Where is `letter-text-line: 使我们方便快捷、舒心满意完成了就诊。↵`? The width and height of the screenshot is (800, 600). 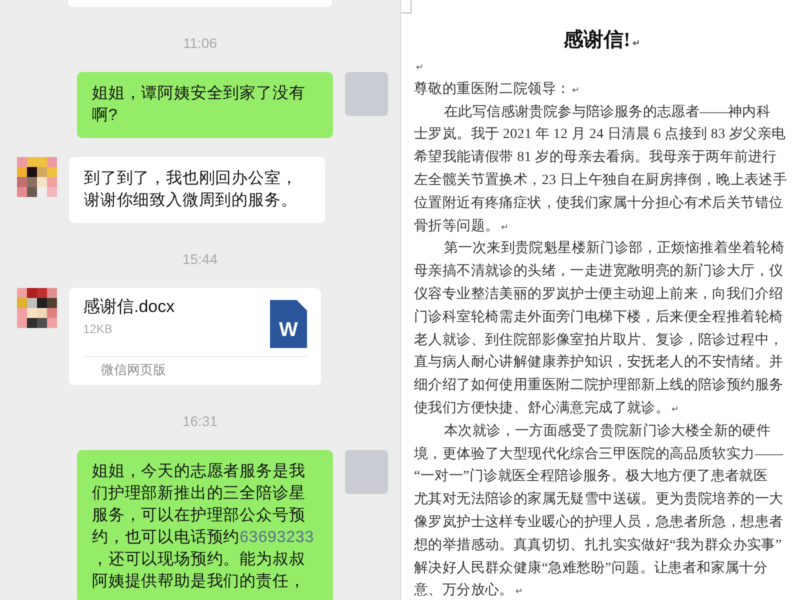
letter-text-line: 使我们方便快捷、舒心满意完成了就诊。↵ is located at coordinates (547, 408).